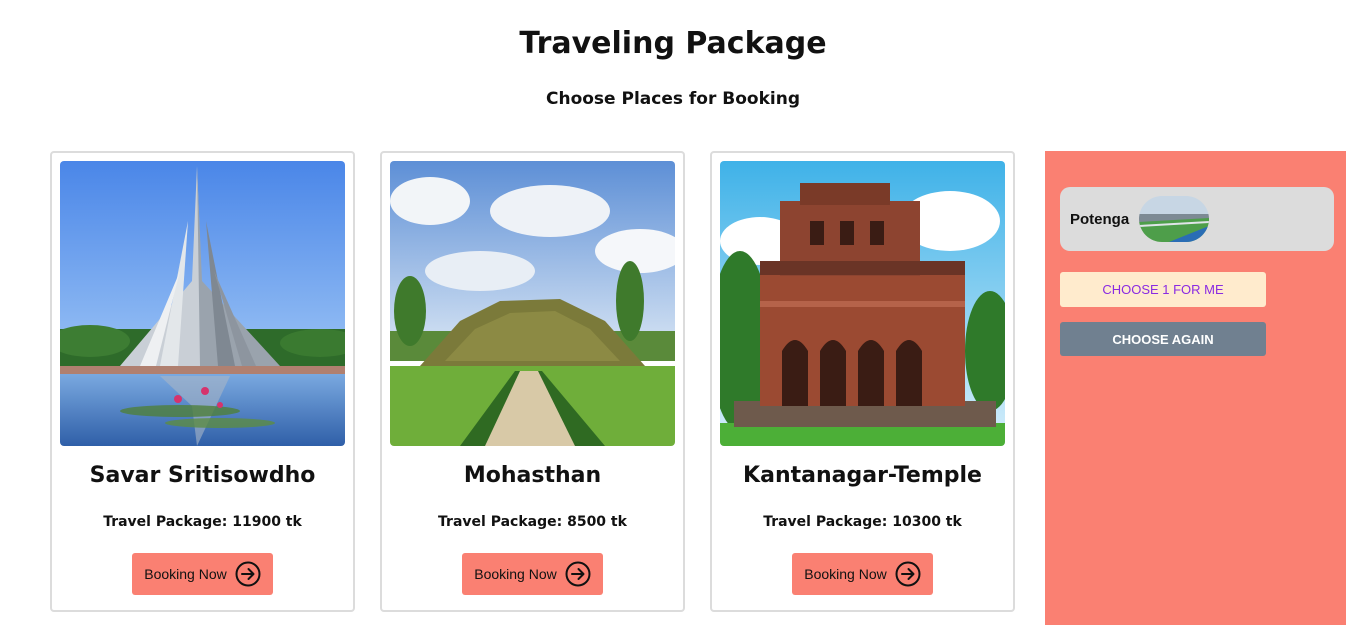 The image size is (1346, 625). What do you see at coordinates (673, 43) in the screenshot?
I see `page-title: Traveling Package` at bounding box center [673, 43].